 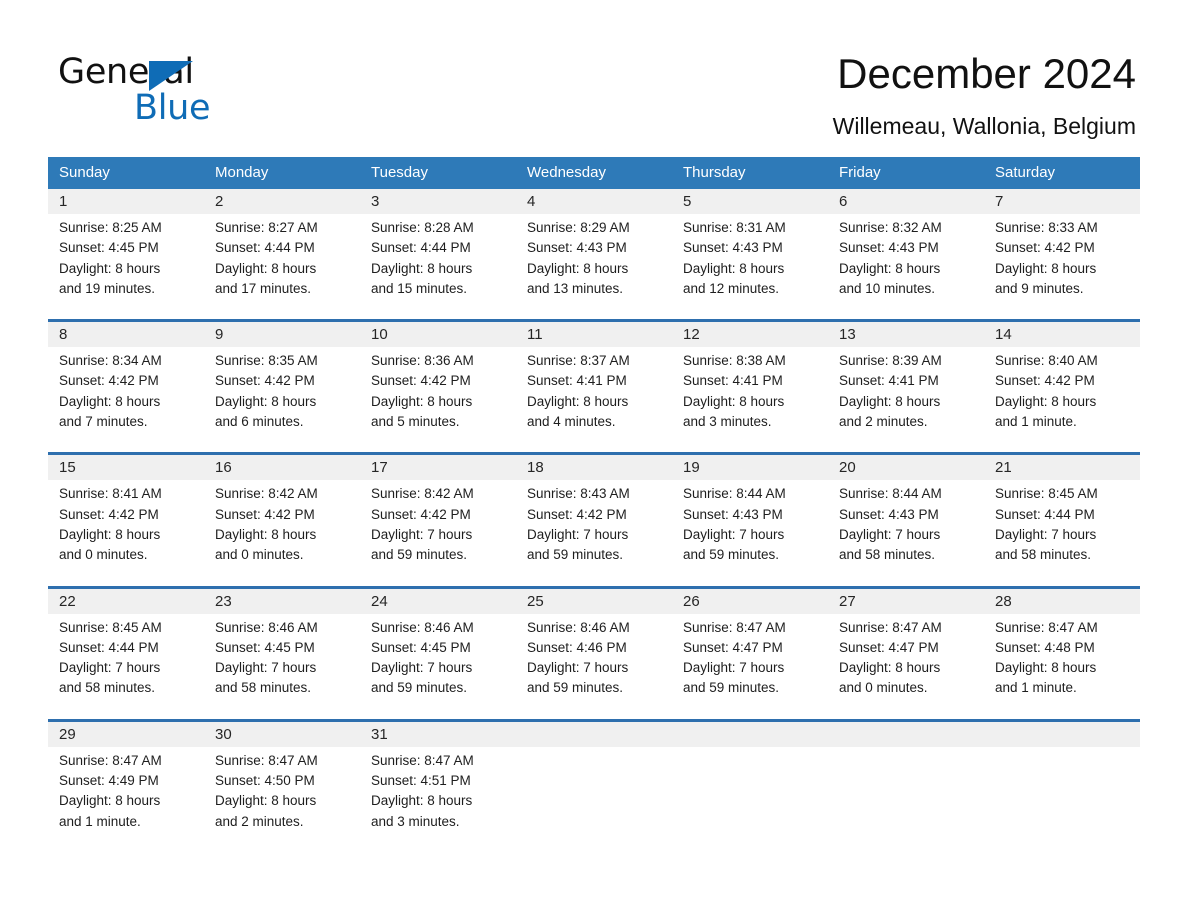 I want to click on day-number: 22, so click(x=126, y=601).